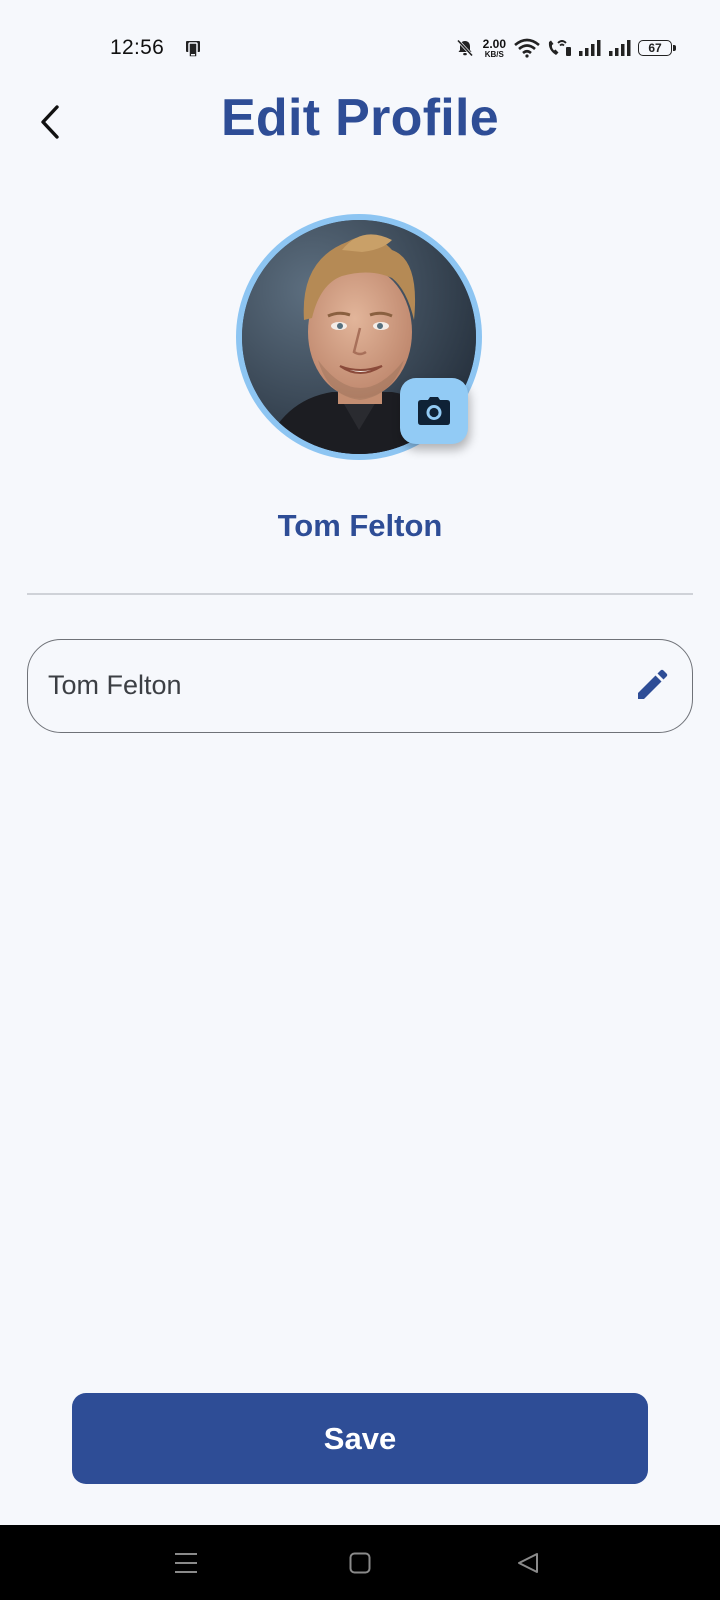 The image size is (720, 1600). I want to click on status-bar: 12:56 2.00 KB/S 67, so click(360, 48).